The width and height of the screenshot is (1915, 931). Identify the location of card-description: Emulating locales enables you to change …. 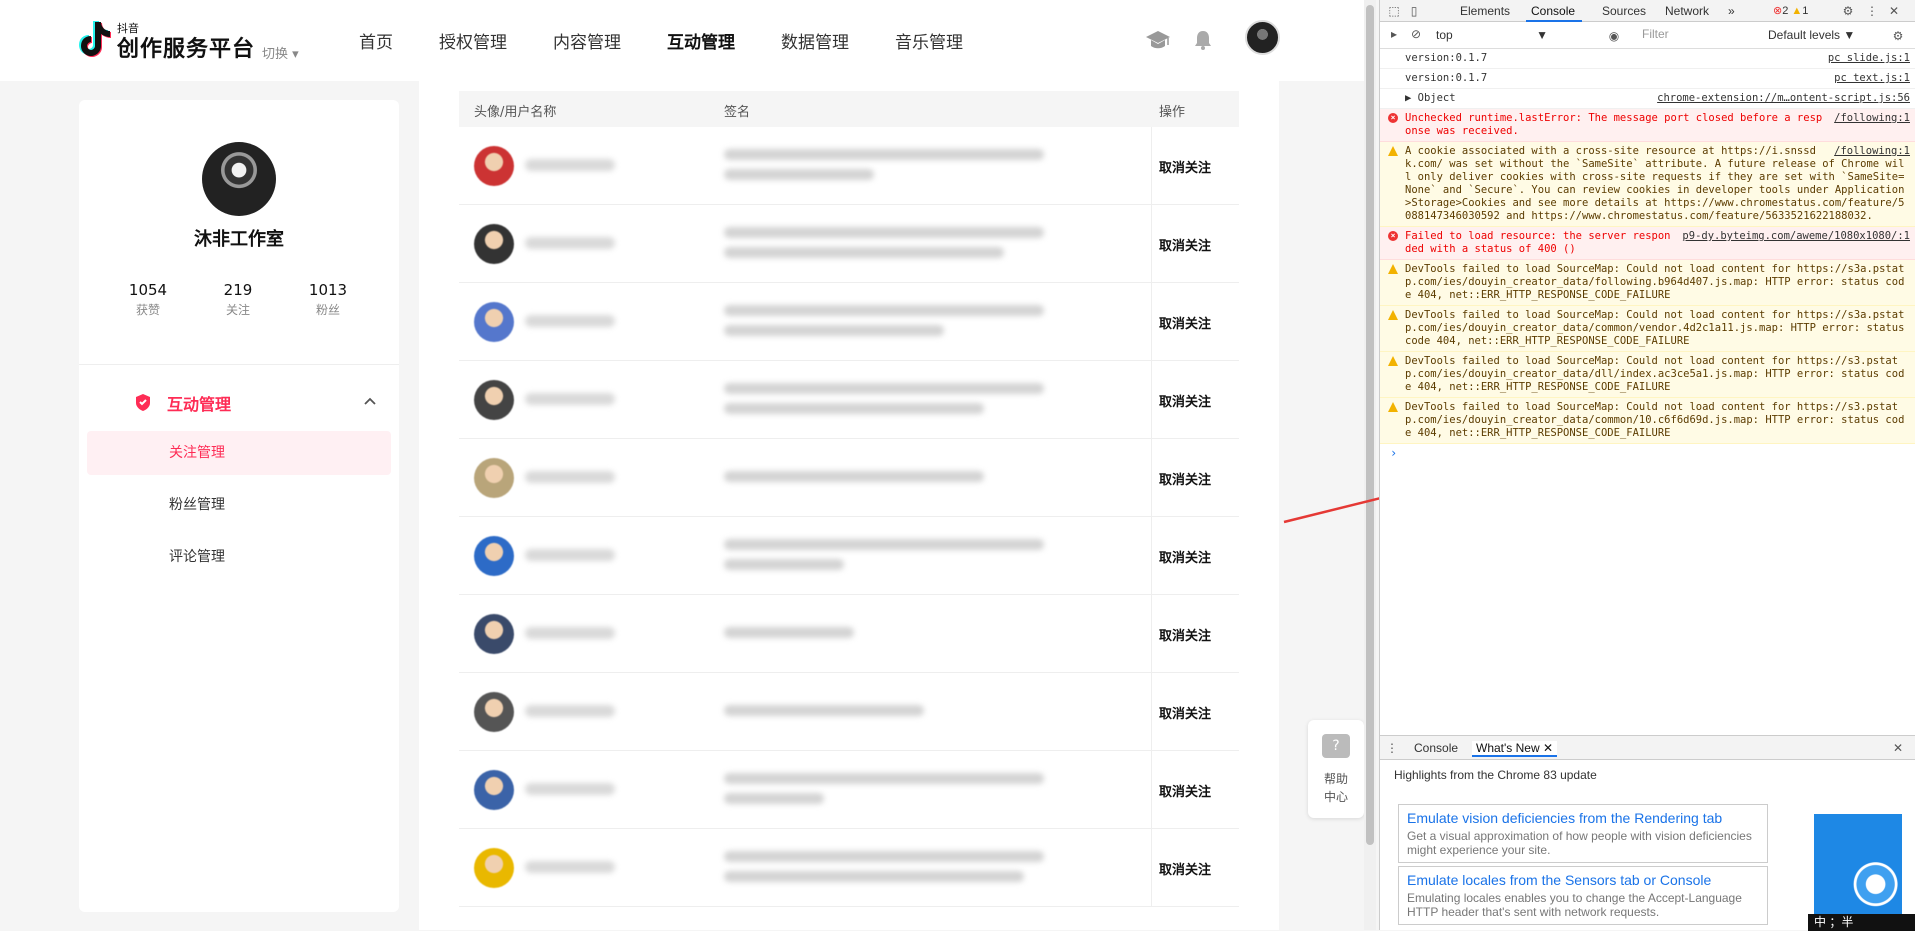
(1574, 905).